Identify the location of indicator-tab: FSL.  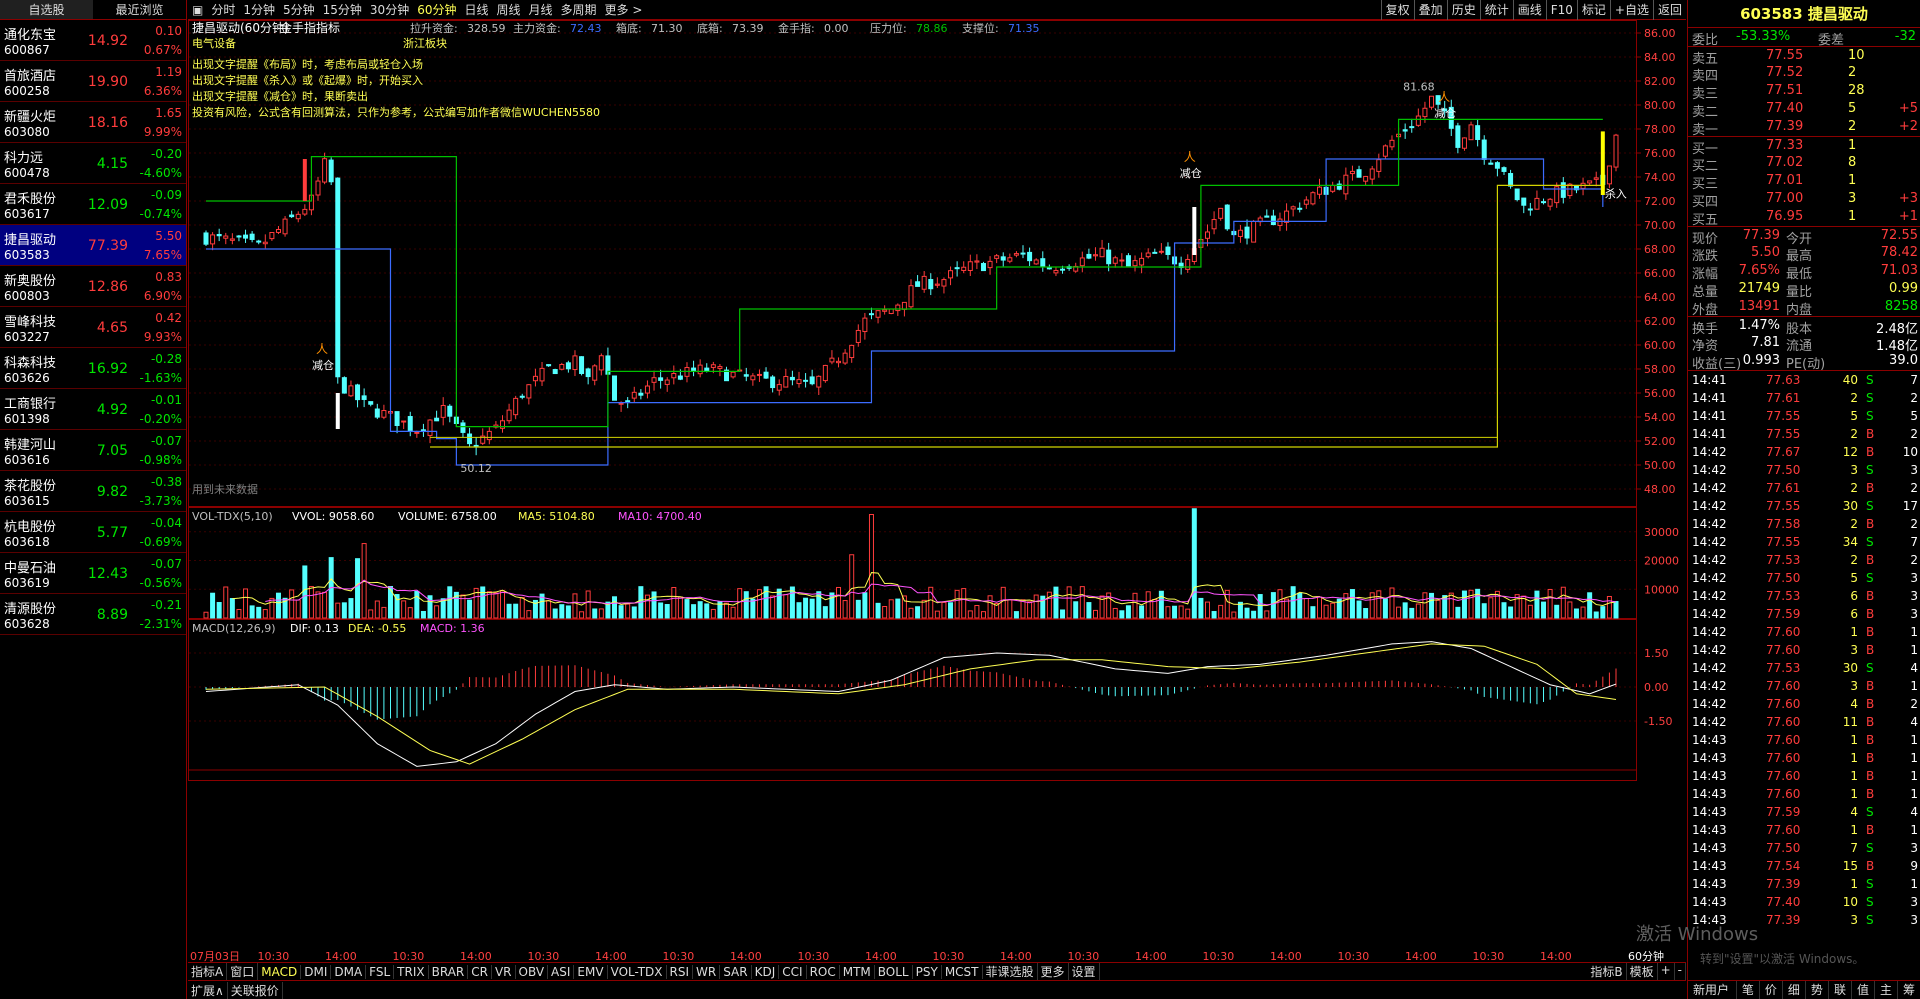
(380, 971).